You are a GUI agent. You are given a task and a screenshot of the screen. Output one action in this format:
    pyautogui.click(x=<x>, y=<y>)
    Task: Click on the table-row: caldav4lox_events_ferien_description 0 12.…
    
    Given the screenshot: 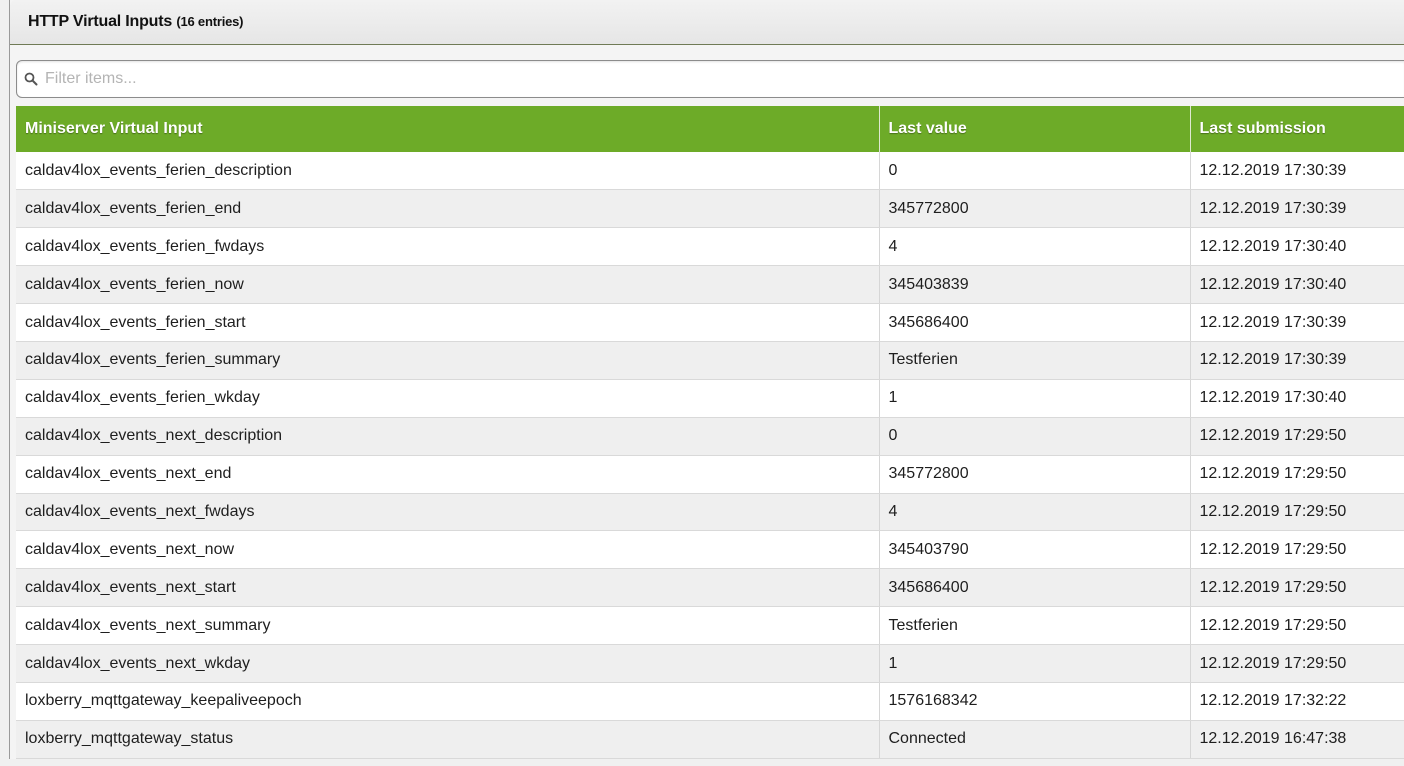 What is the action you would take?
    pyautogui.click(x=710, y=171)
    